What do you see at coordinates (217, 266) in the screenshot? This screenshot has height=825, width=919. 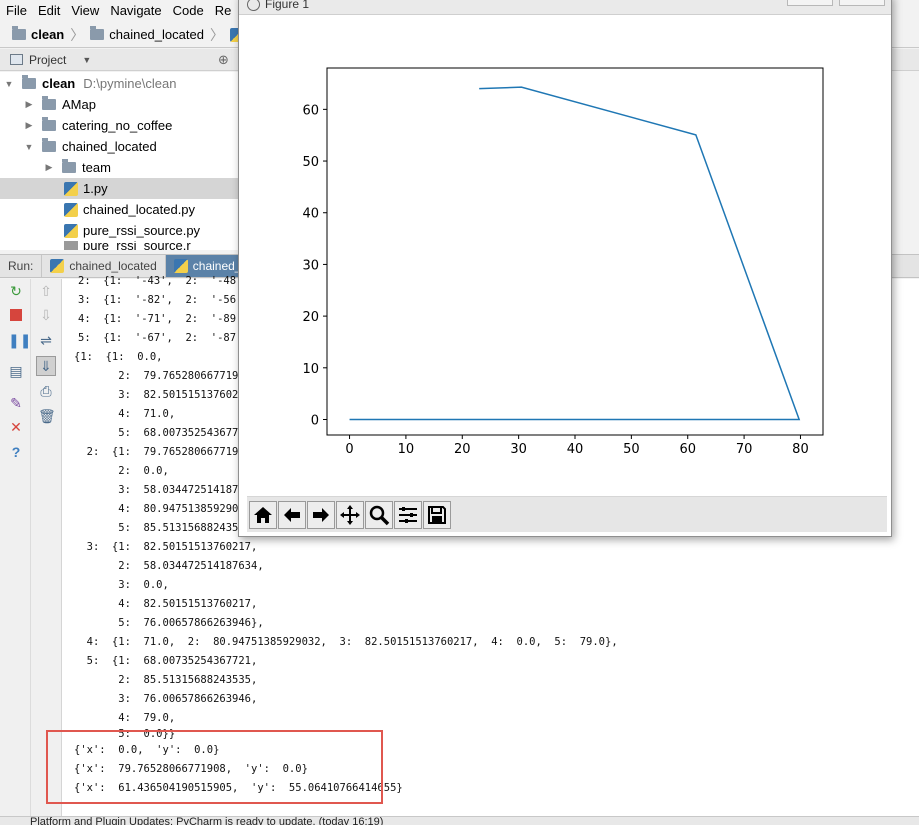 I see `run-tab-label: chained_` at bounding box center [217, 266].